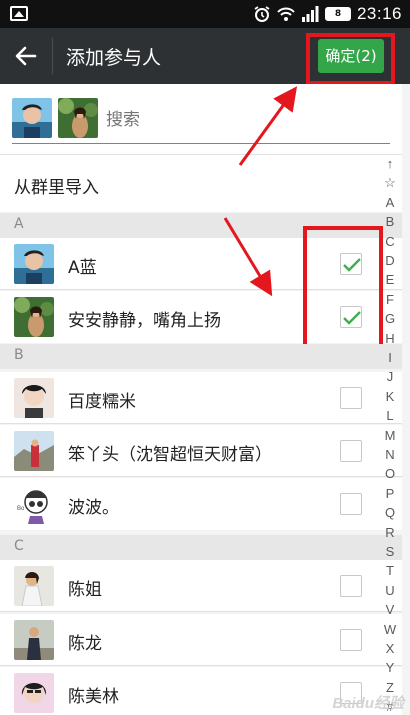 The width and height of the screenshot is (410, 715). Describe the element at coordinates (351, 56) in the screenshot. I see `confirm-button: 确定(2)` at that location.